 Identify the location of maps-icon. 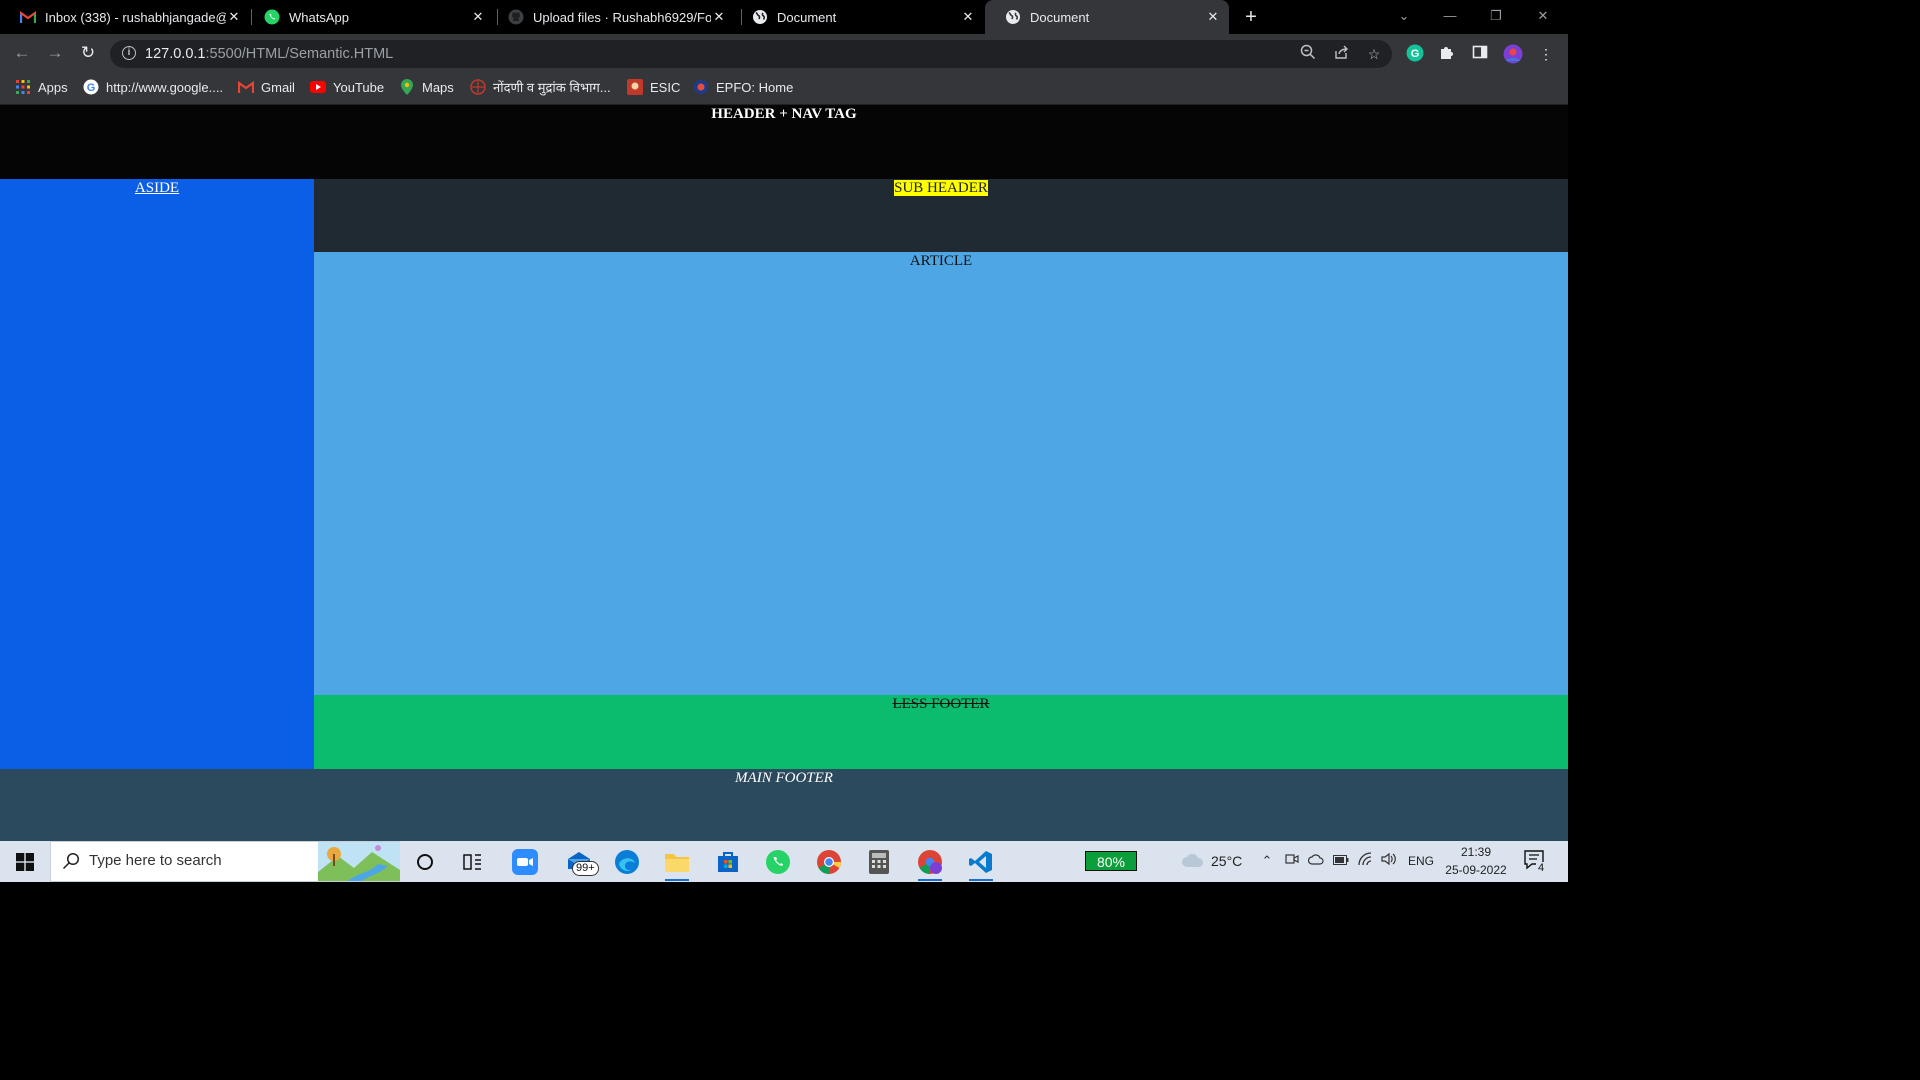
(407, 87).